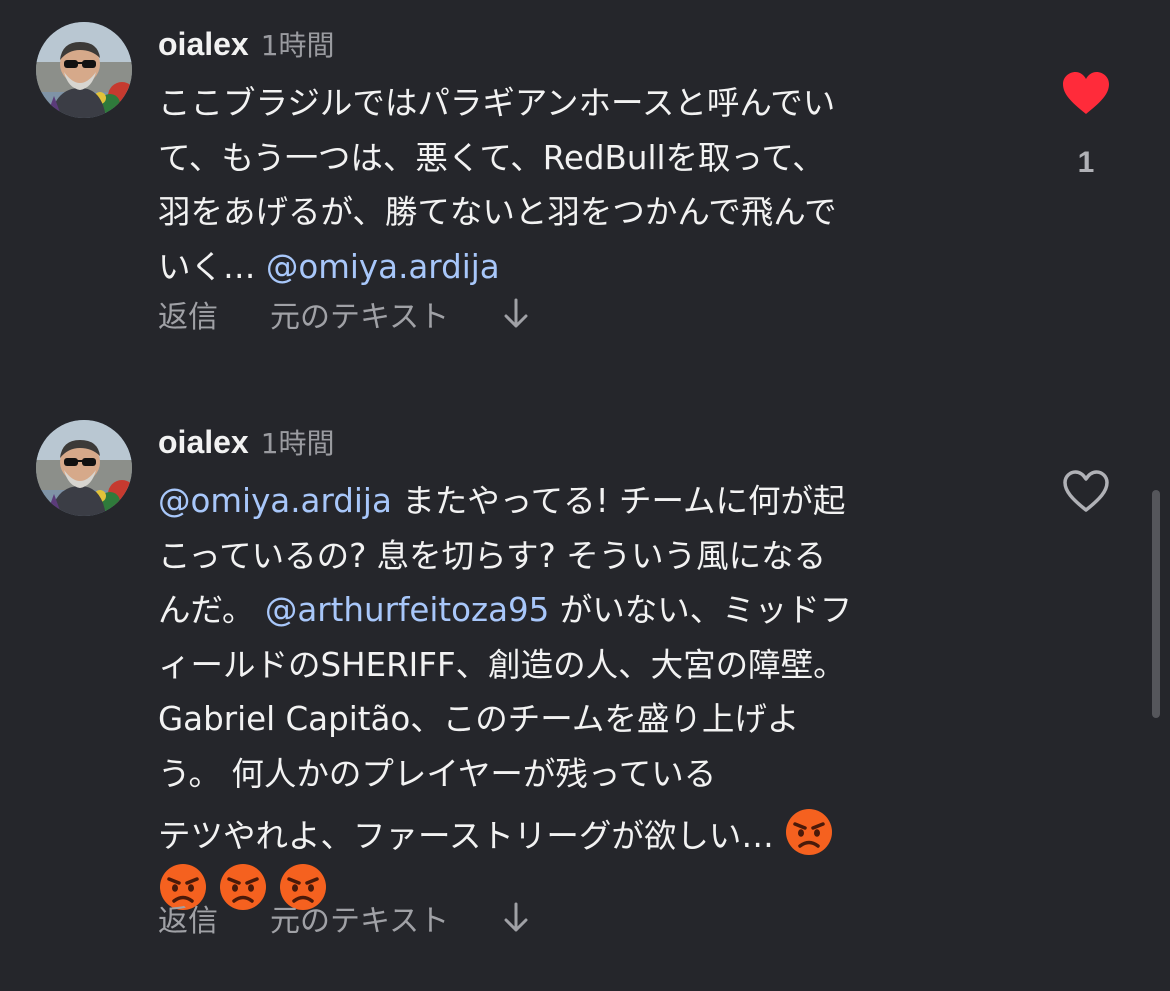 This screenshot has height=991, width=1170. I want to click on angry-face-emoji, so click(809, 832).